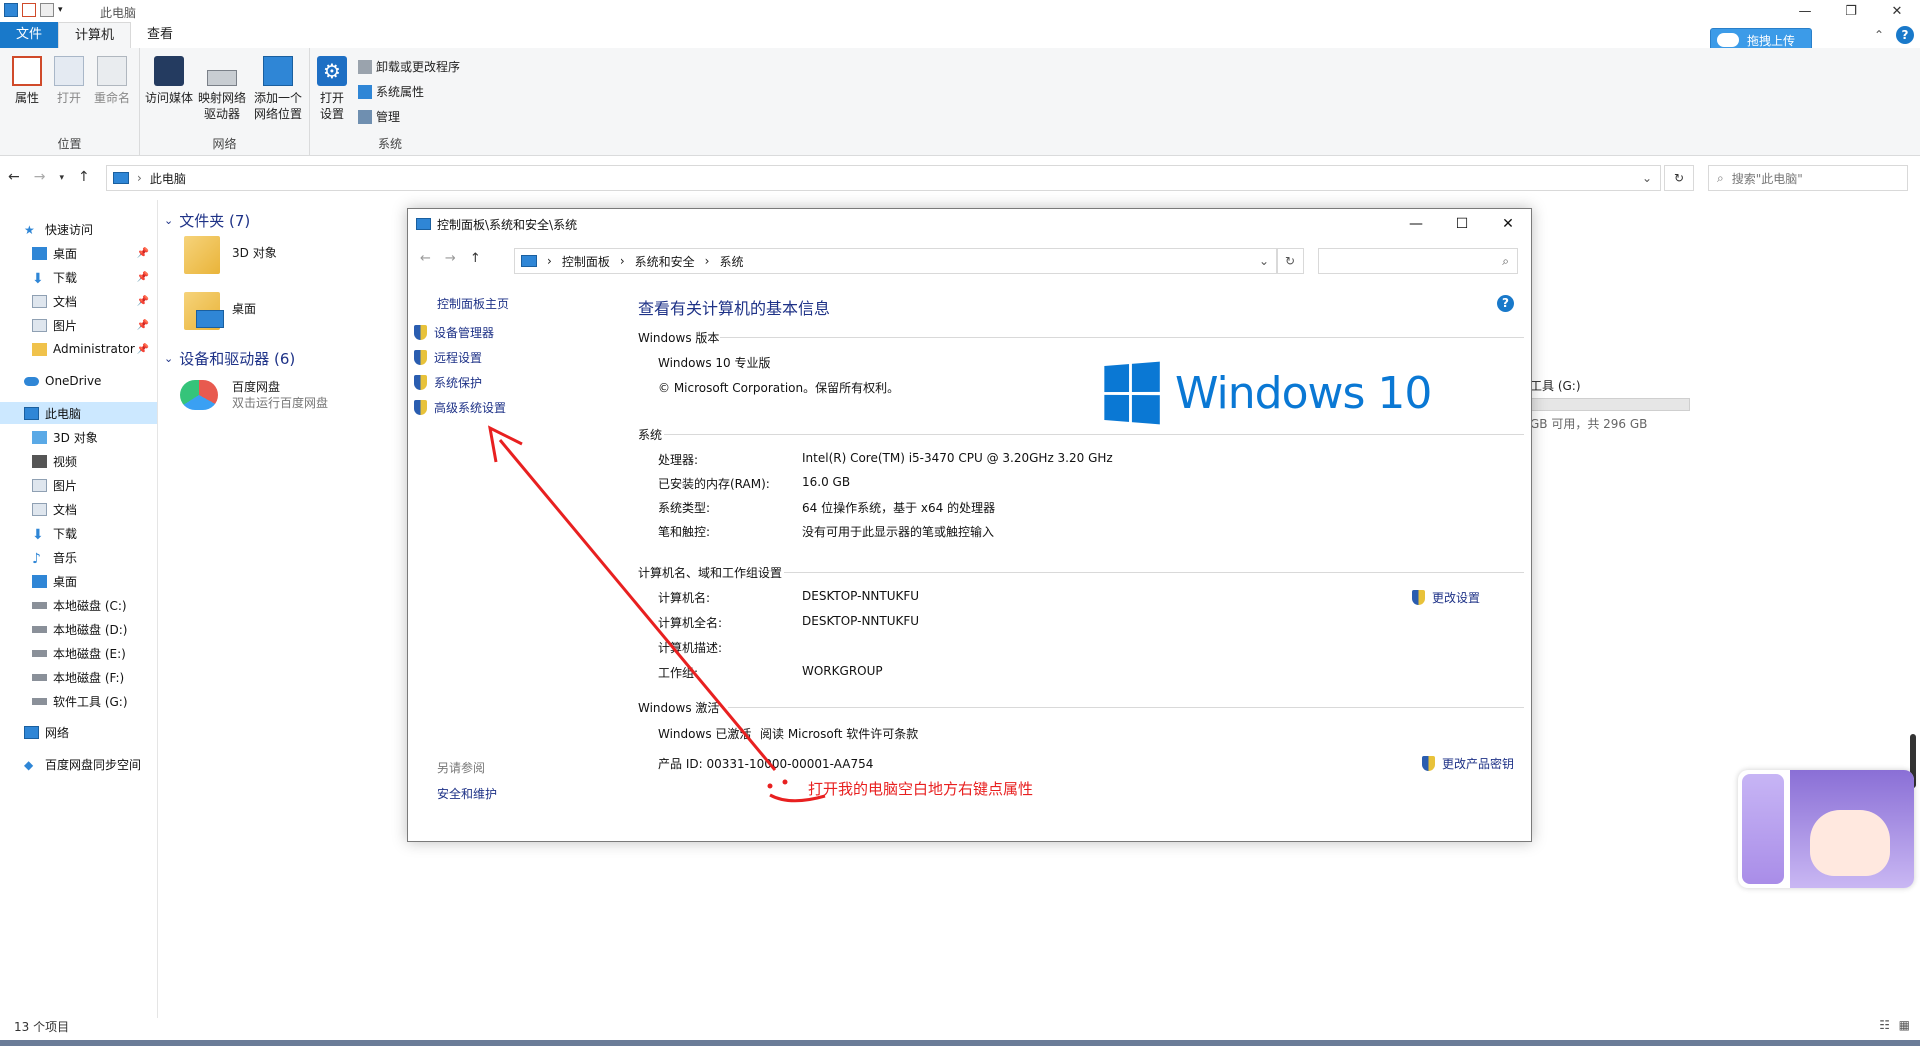  Describe the element at coordinates (1826, 829) in the screenshot. I see `anime-assistant-widget` at that location.